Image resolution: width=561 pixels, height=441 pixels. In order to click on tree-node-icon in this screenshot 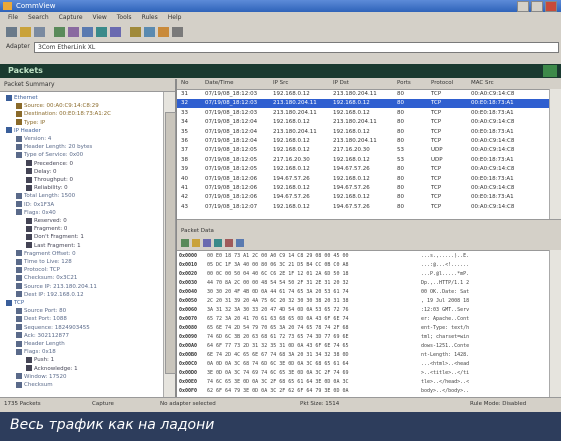, I will do `click(19, 318)`.